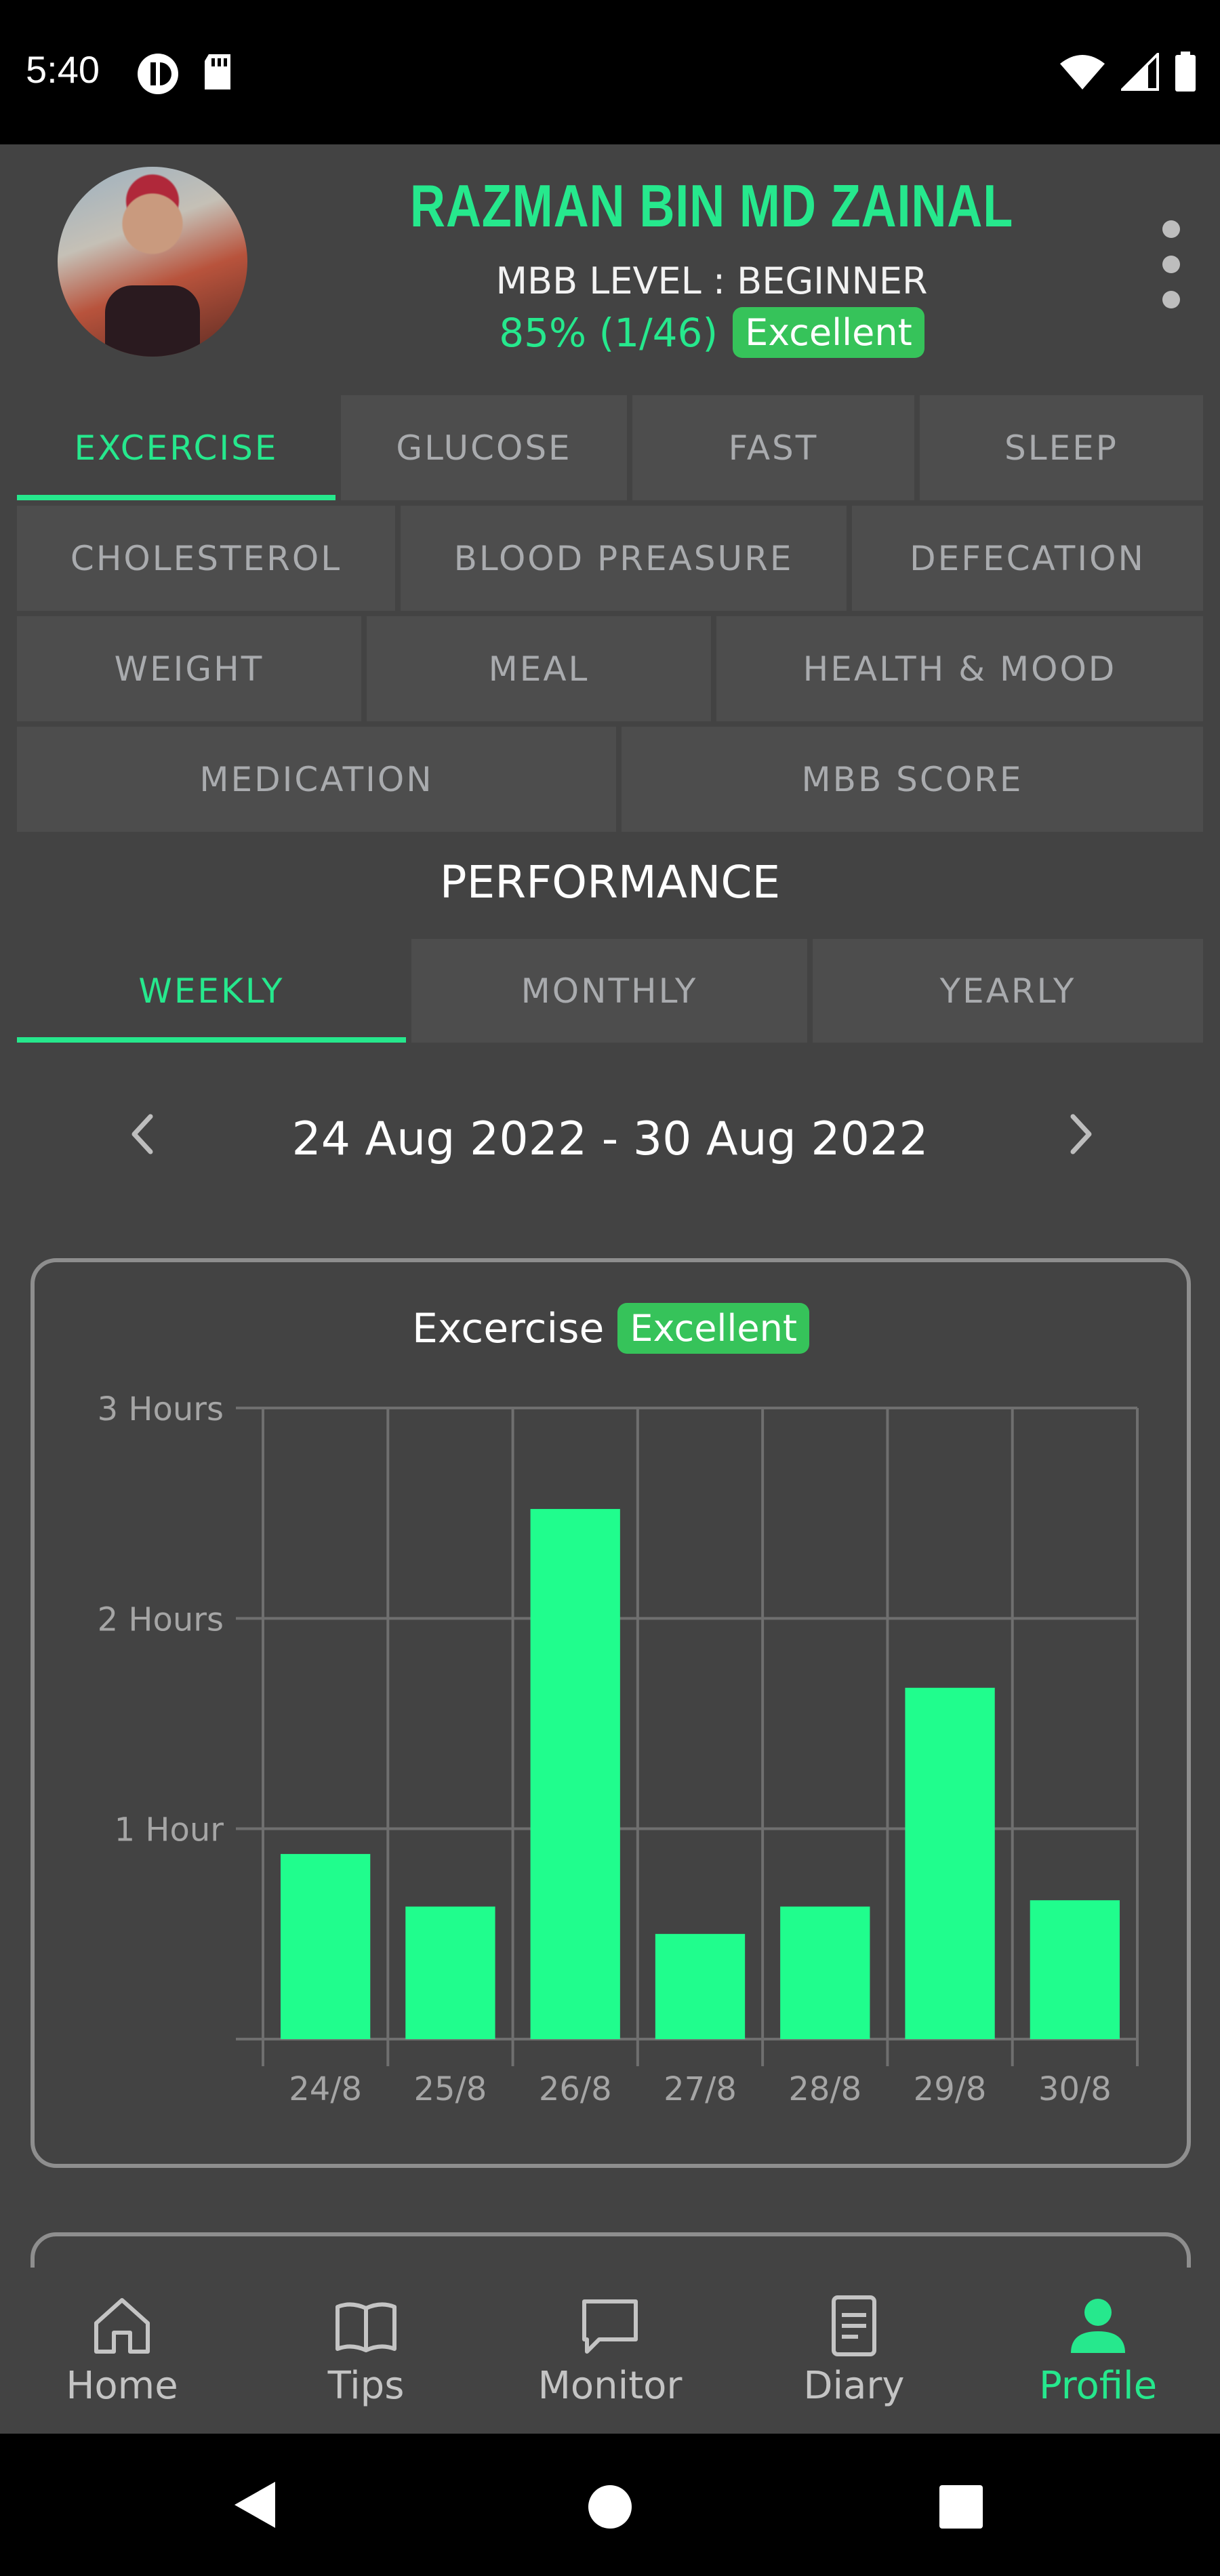 This screenshot has height=2576, width=1220. I want to click on nav-diary-label: Diary, so click(854, 2386).